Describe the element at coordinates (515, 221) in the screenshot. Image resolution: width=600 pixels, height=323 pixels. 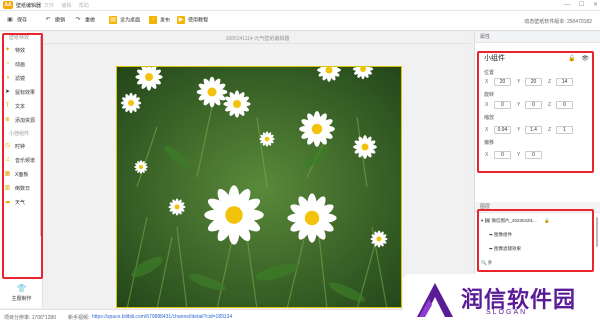
I see `layer-item: ▾ 🖼 微信图片_2023042l1... 🔒` at that location.